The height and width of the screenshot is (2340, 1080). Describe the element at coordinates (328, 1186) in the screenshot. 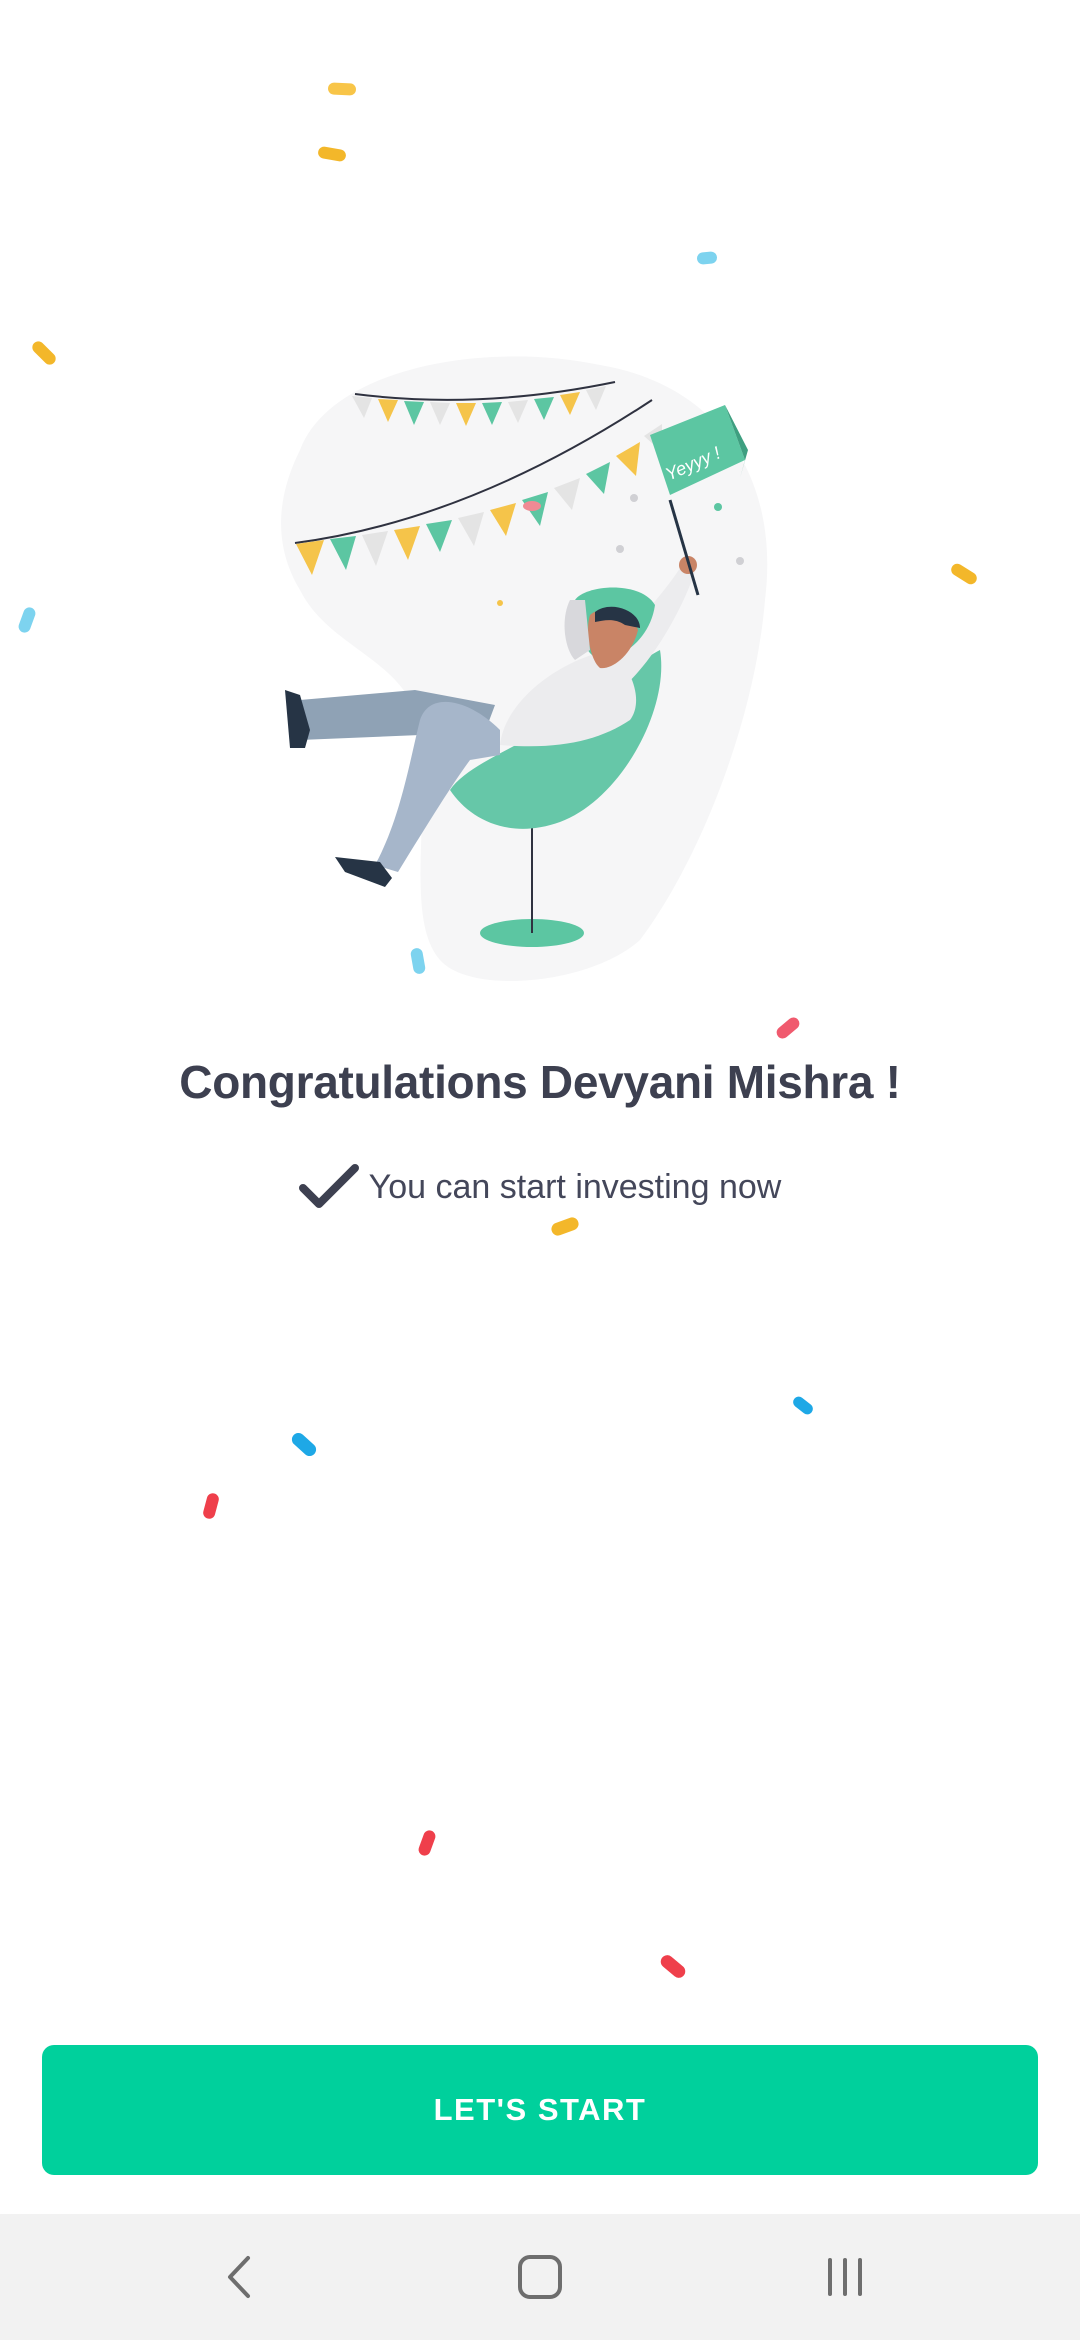

I see `checkmark-icon` at that location.